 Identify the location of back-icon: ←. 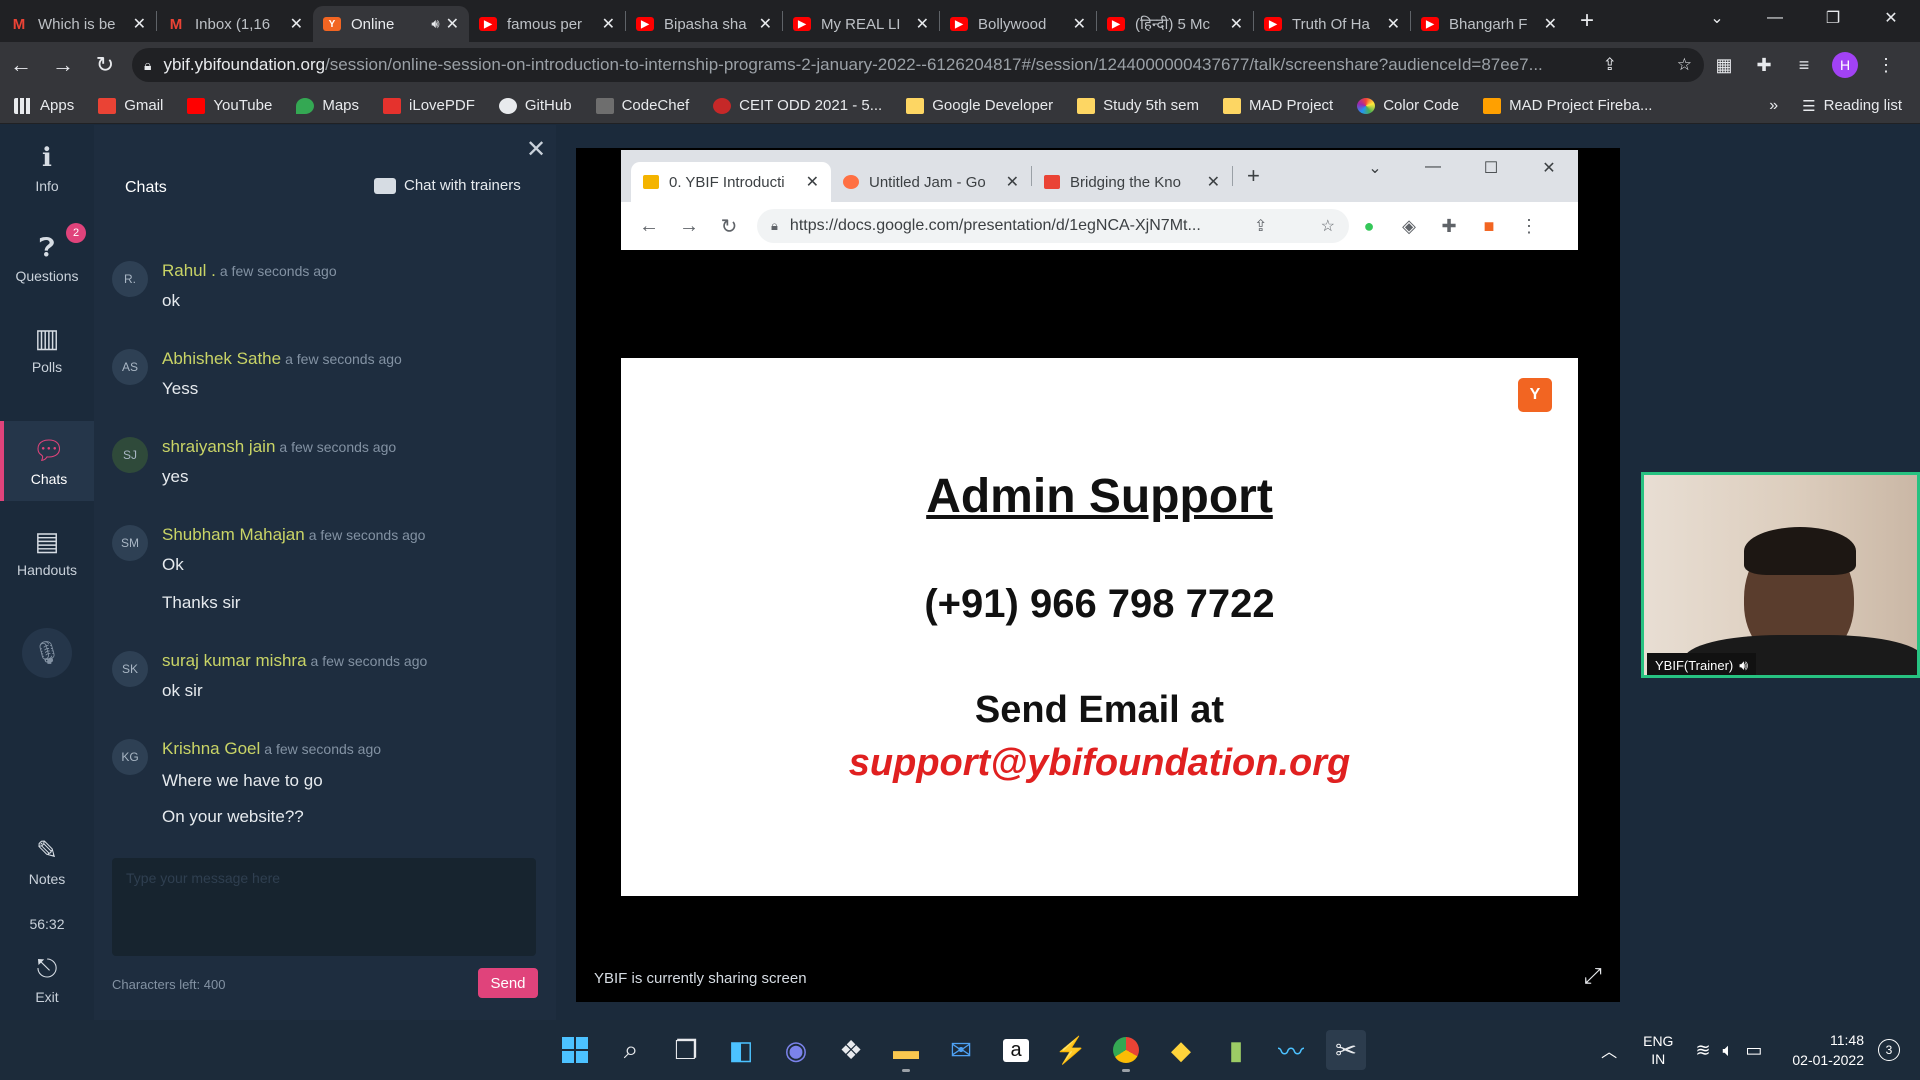
(21, 65).